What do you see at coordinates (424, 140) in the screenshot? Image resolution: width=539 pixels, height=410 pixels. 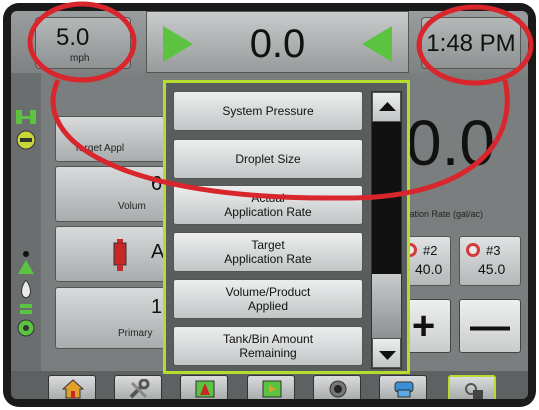 I see `annotation-swoop-right` at bounding box center [424, 140].